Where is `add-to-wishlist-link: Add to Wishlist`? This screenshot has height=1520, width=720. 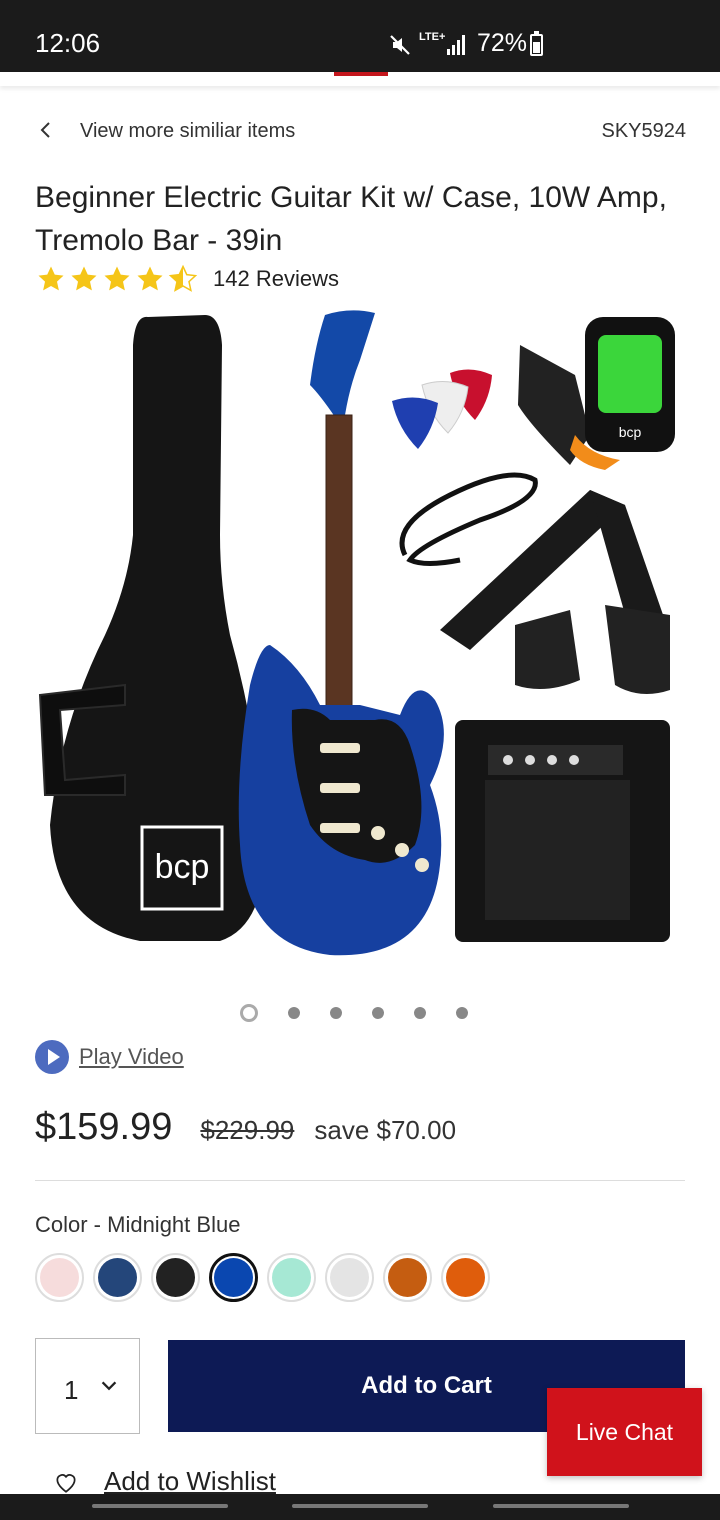 add-to-wishlist-link: Add to Wishlist is located at coordinates (164, 1481).